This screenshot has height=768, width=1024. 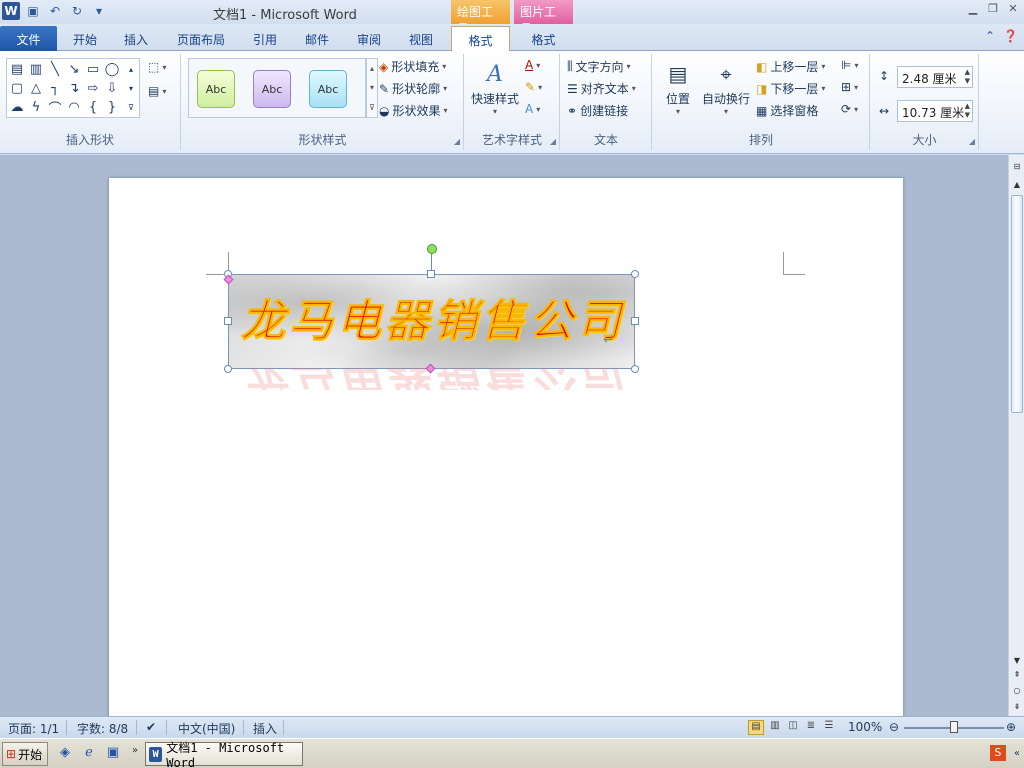 I want to click on media-player-icon: ▣, so click(x=113, y=754).